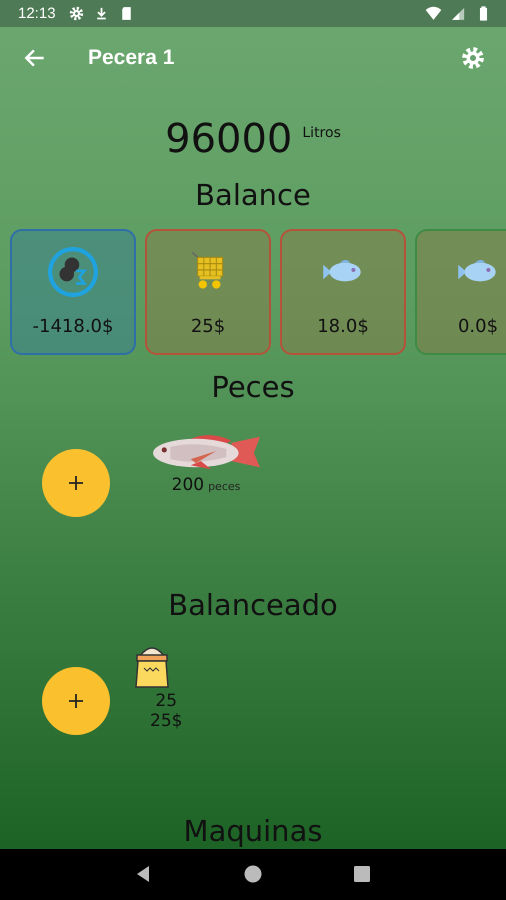 Image resolution: width=506 pixels, height=900 pixels. I want to click on section-title: Balance, so click(253, 194).